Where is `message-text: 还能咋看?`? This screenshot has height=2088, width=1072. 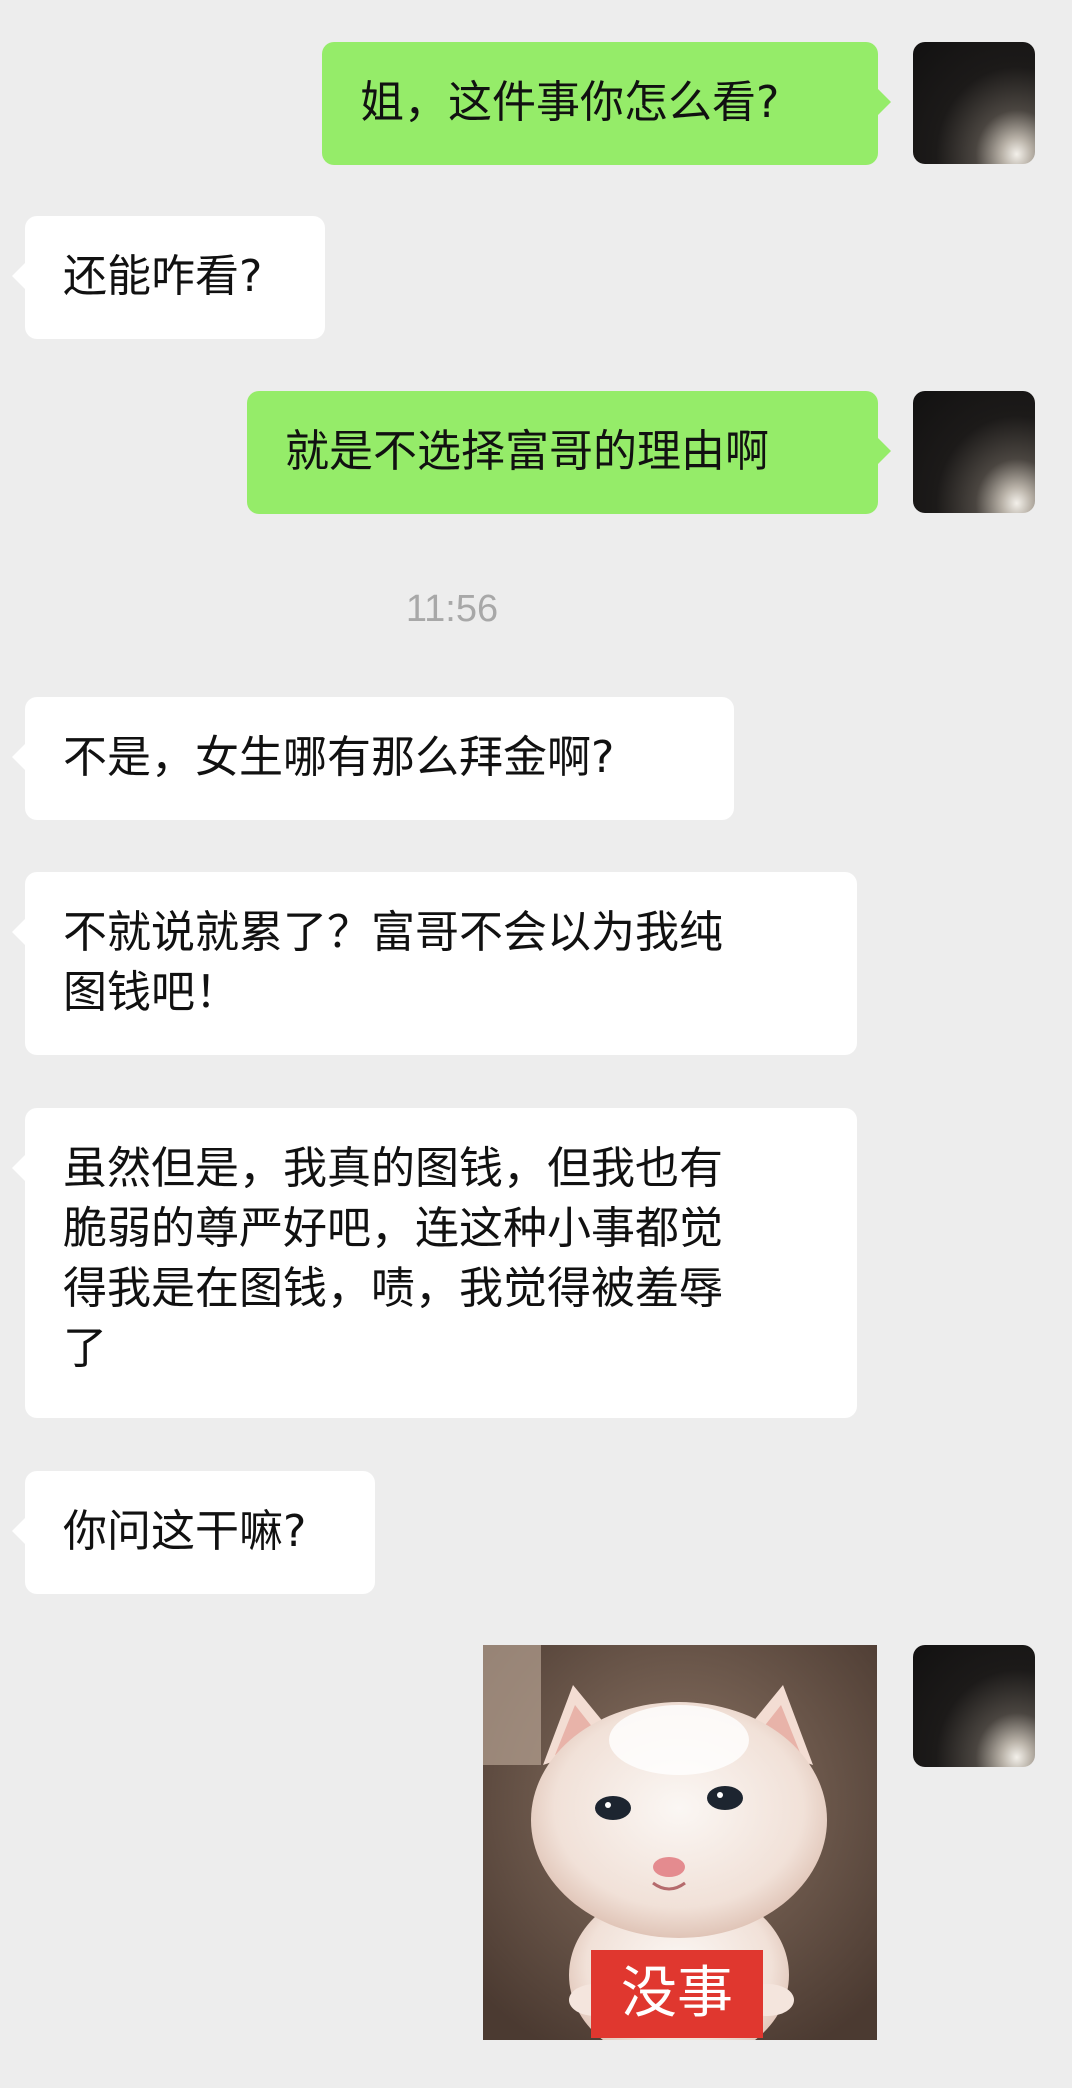 message-text: 还能咋看? is located at coordinates (163, 276).